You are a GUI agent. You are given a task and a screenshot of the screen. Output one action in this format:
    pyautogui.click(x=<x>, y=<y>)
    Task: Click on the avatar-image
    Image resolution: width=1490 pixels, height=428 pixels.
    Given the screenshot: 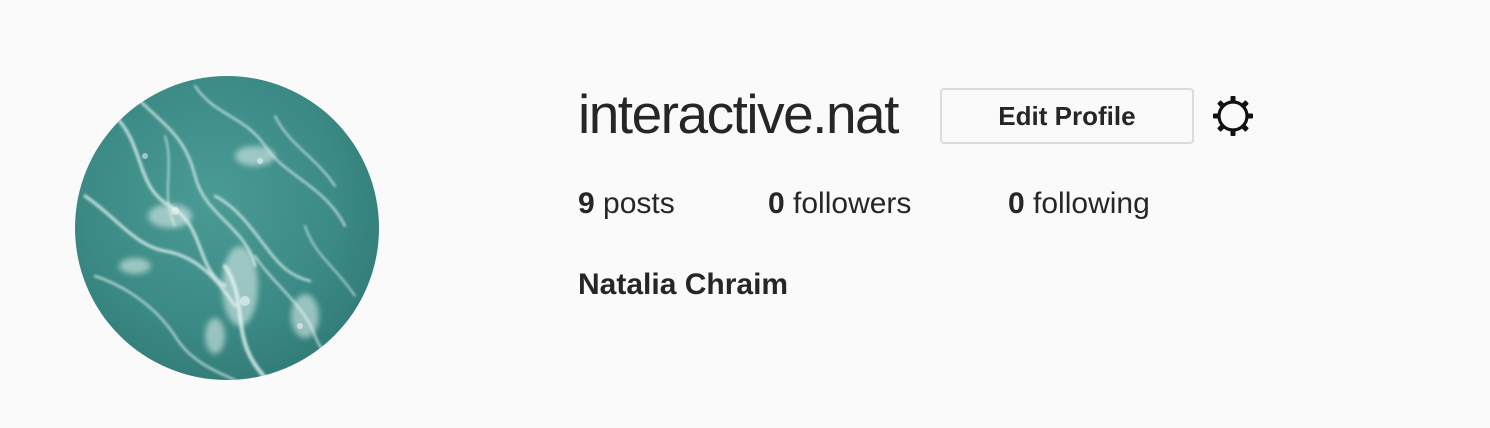 What is the action you would take?
    pyautogui.click(x=227, y=228)
    